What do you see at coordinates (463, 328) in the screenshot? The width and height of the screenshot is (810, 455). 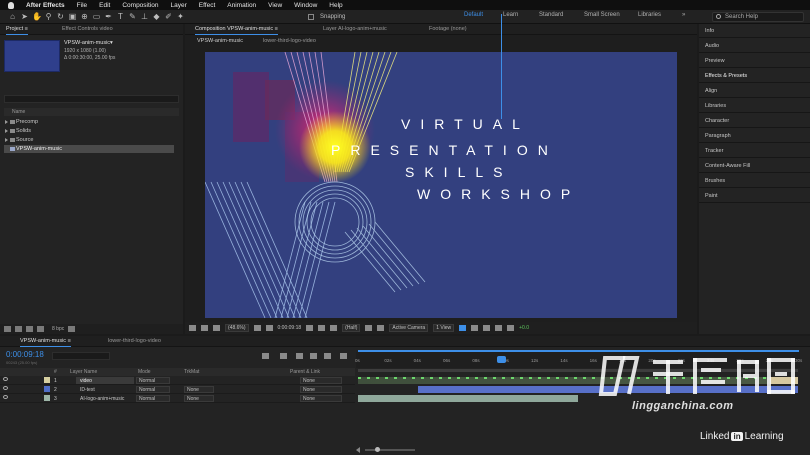 I see `toggle-pixel-aspect-icon` at bounding box center [463, 328].